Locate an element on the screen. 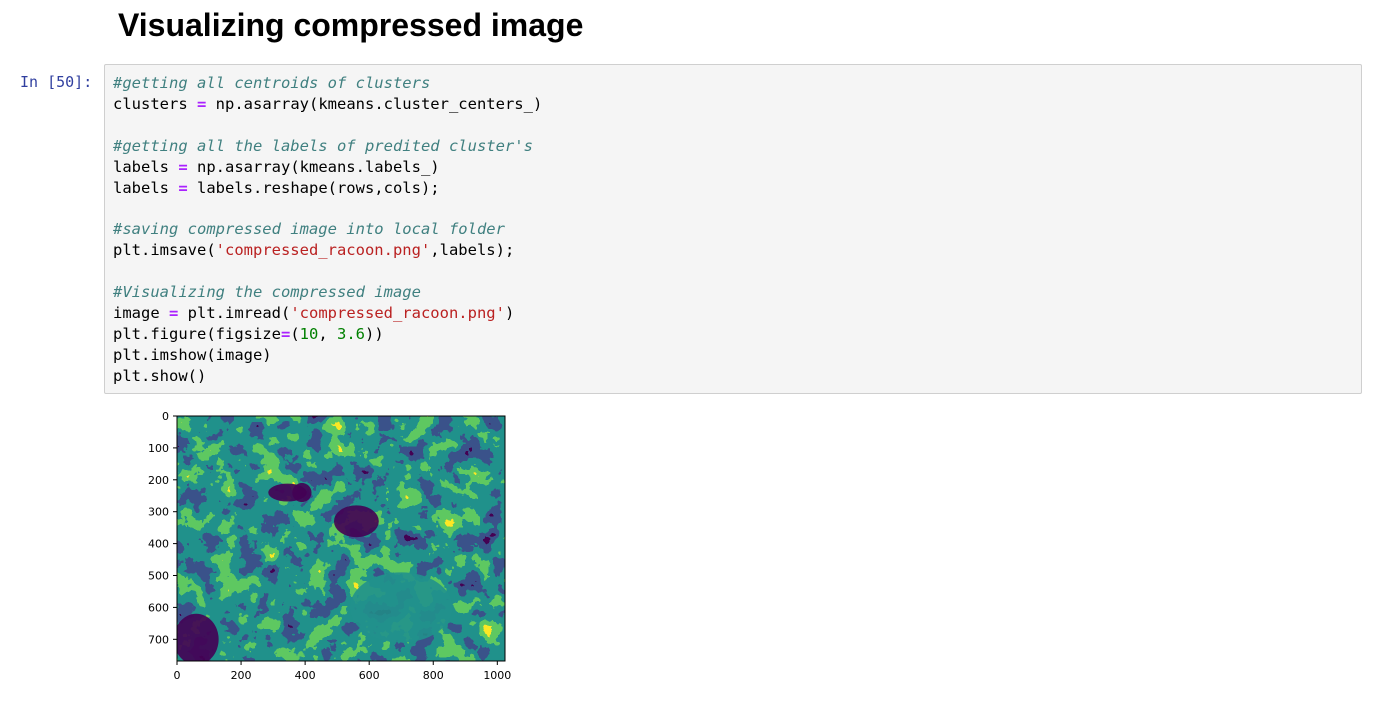 This screenshot has height=704, width=1379. y-axis: 0 100 200 300 400 500 600 700 is located at coordinates (162, 528).